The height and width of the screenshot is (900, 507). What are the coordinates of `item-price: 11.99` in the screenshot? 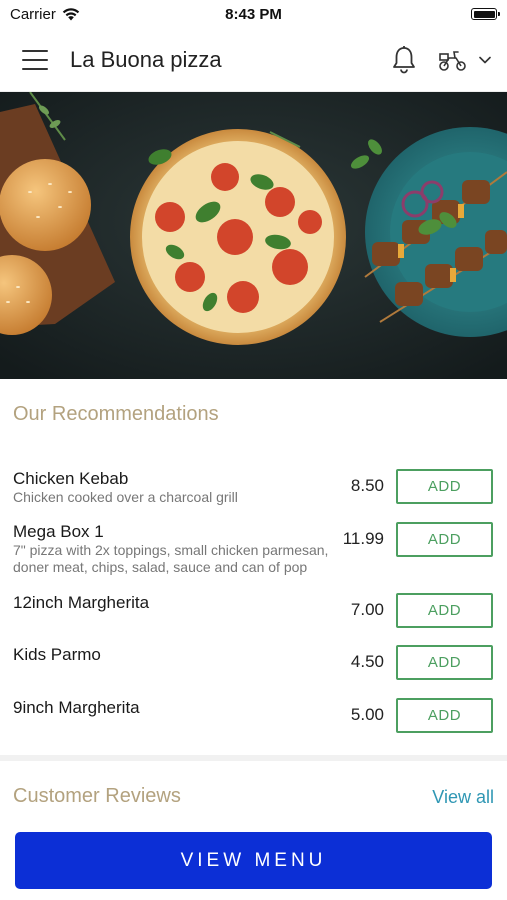 It's located at (363, 538).